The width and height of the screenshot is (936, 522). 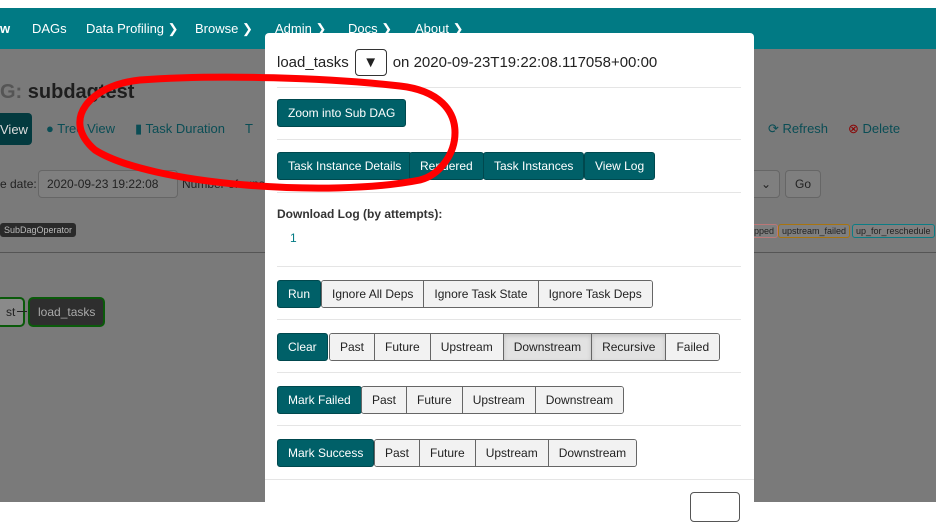 What do you see at coordinates (373, 294) in the screenshot?
I see `ignore-all-deps-toggle: Ignore All Deps` at bounding box center [373, 294].